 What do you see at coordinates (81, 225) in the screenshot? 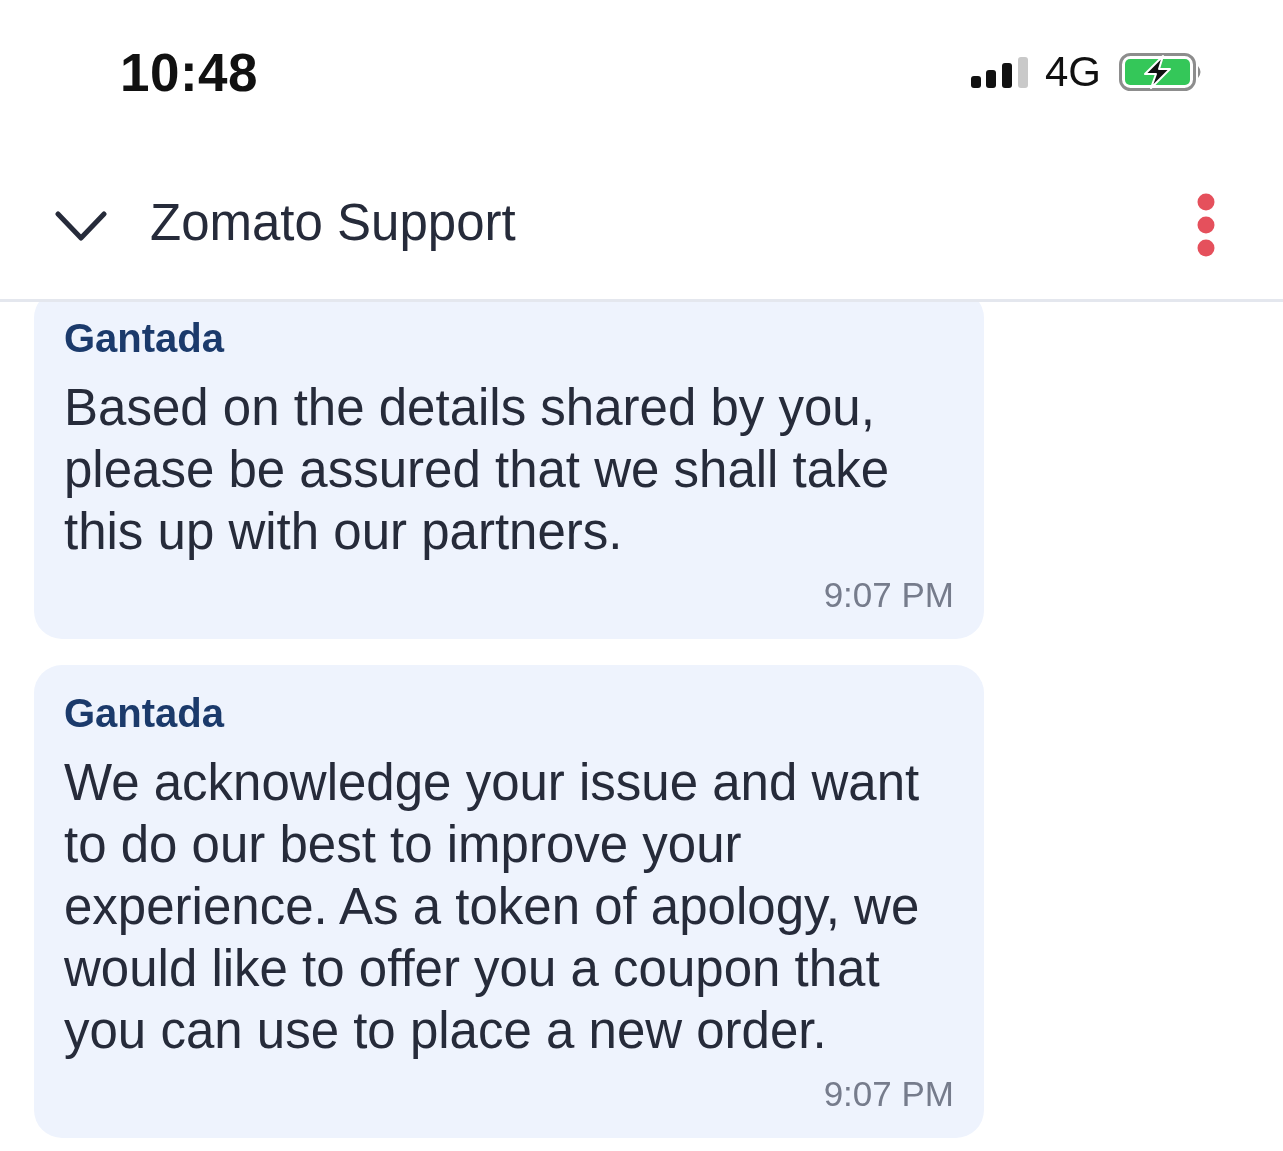
I see `chevron-down-icon` at bounding box center [81, 225].